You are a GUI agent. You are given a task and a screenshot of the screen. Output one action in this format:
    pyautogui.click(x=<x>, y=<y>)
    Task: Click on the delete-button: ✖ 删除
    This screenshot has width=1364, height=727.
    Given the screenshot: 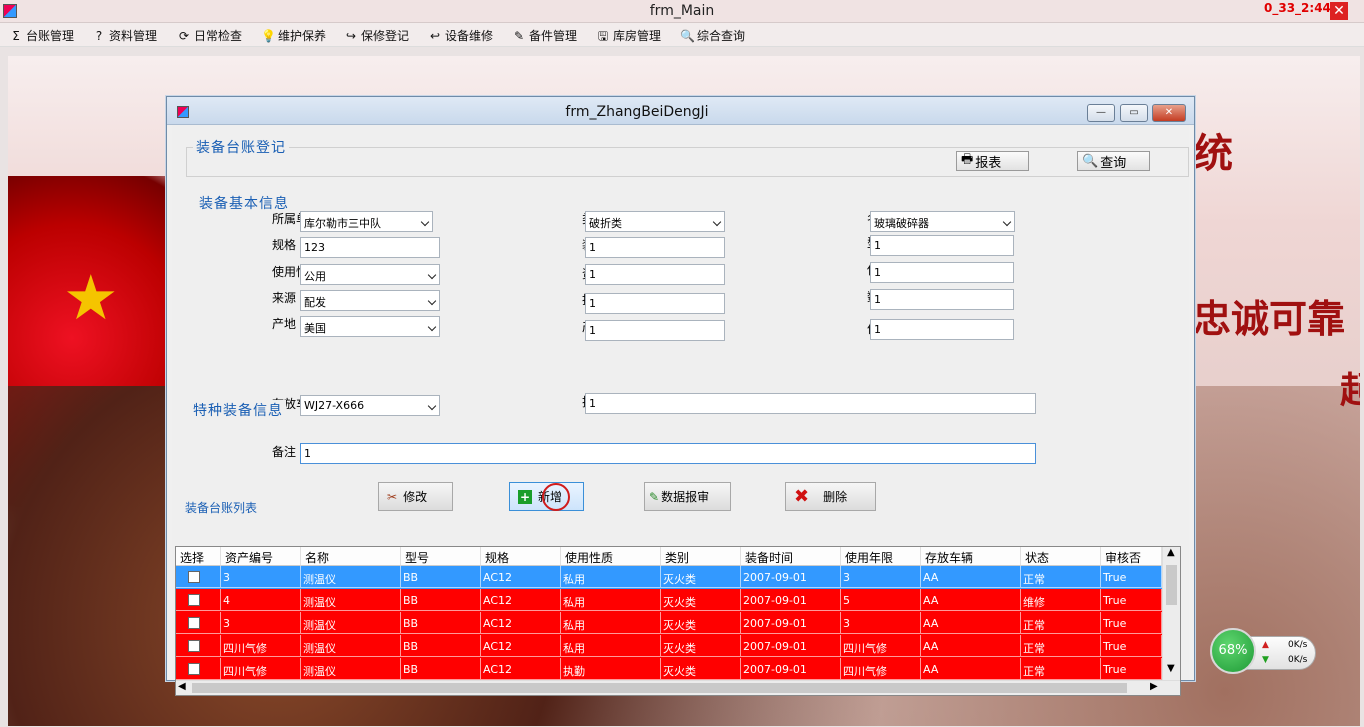 What is the action you would take?
    pyautogui.click(x=830, y=496)
    